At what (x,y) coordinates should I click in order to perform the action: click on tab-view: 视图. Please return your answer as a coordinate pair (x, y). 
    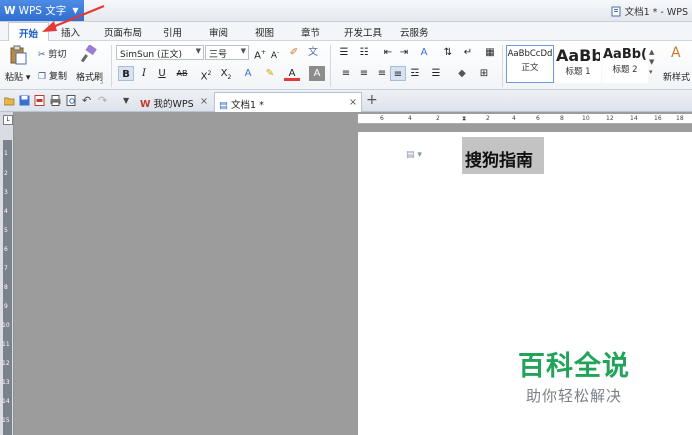
    Looking at the image, I should click on (264, 32).